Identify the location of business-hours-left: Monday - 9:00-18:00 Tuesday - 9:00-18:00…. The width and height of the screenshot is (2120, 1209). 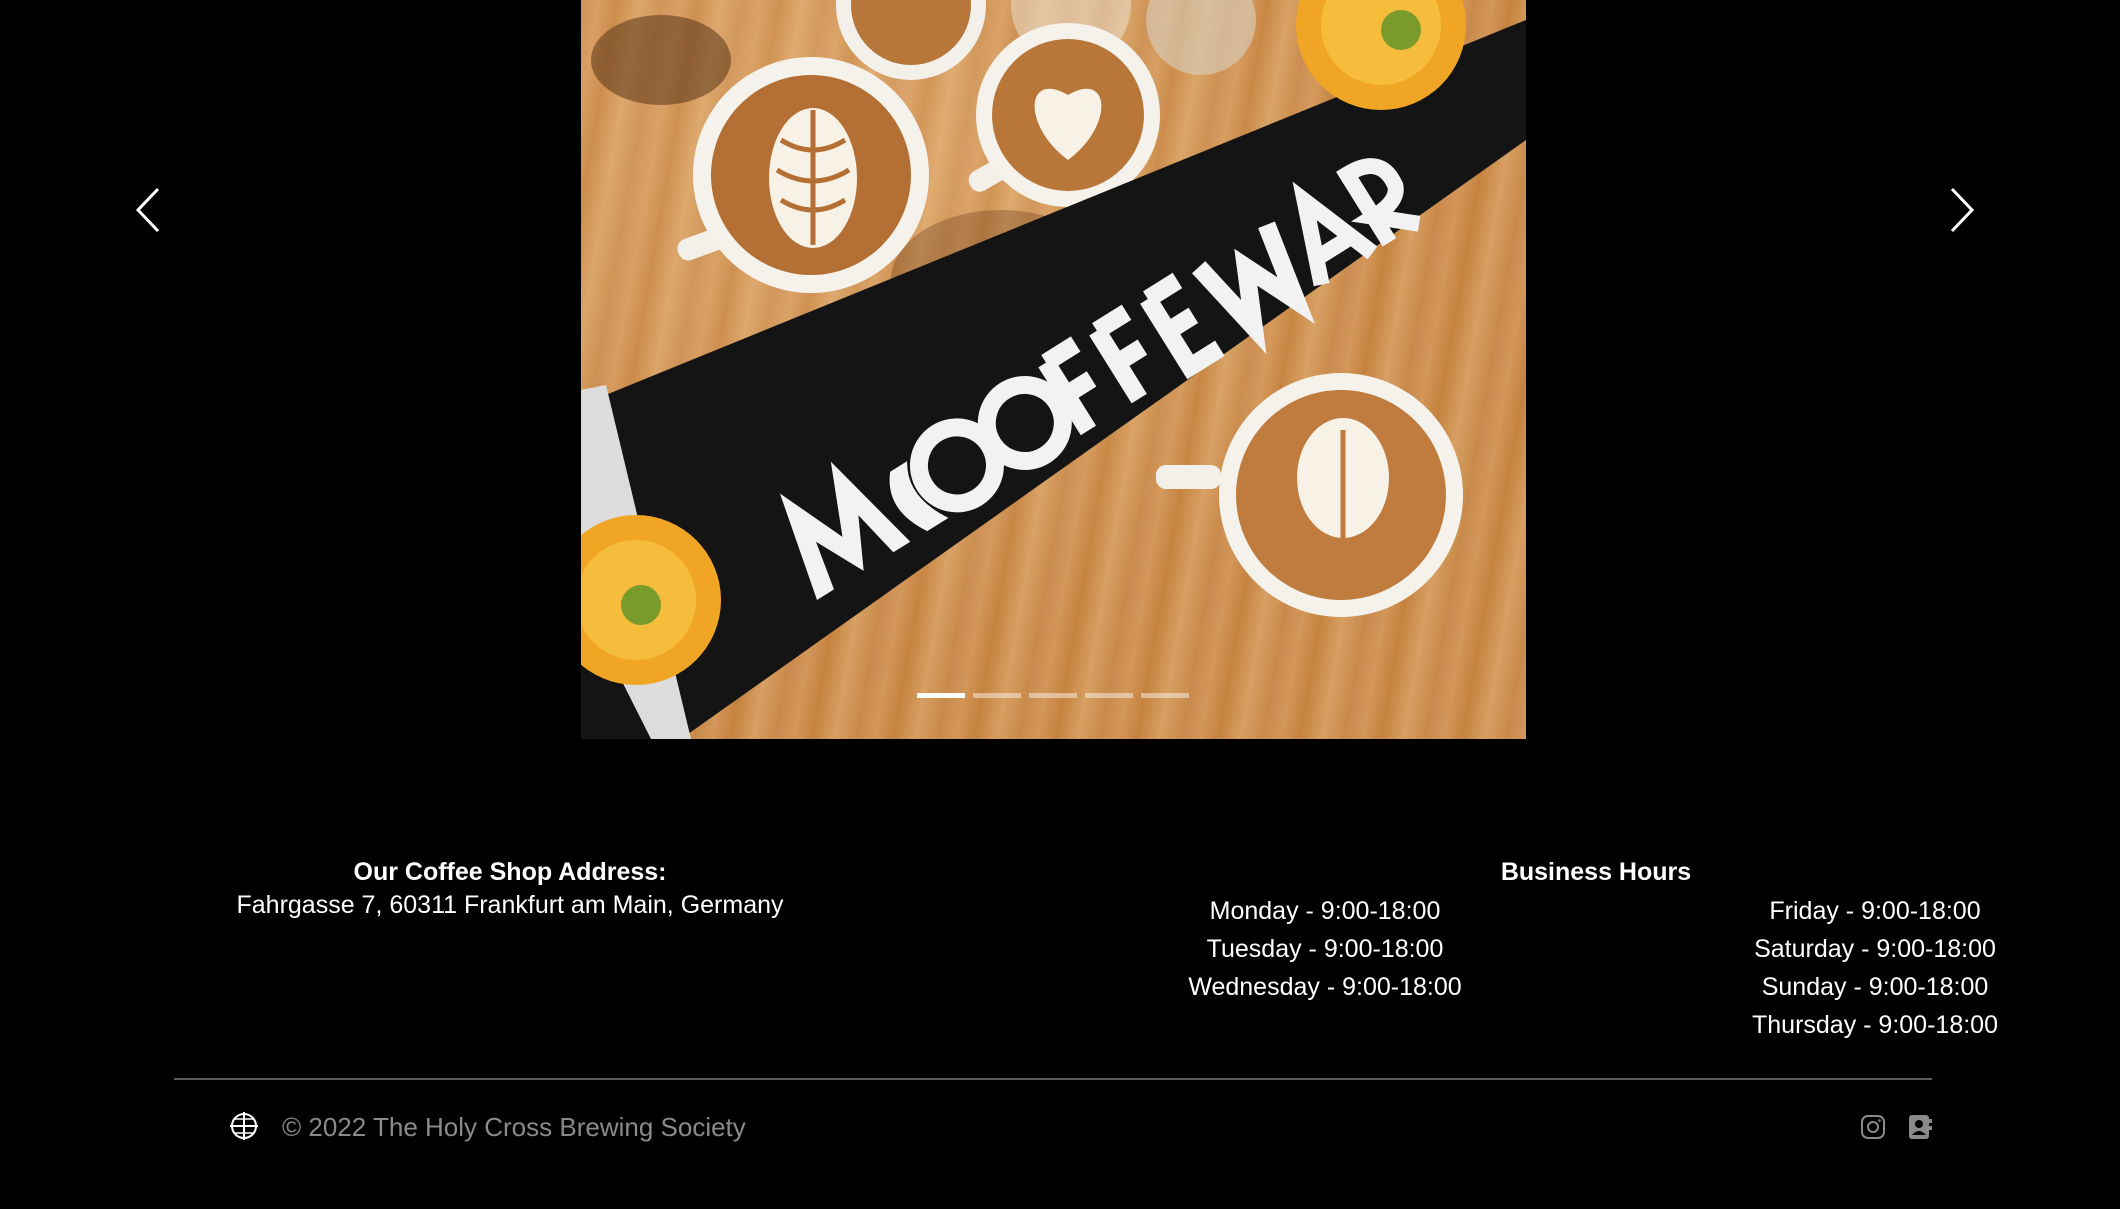
(1325, 949).